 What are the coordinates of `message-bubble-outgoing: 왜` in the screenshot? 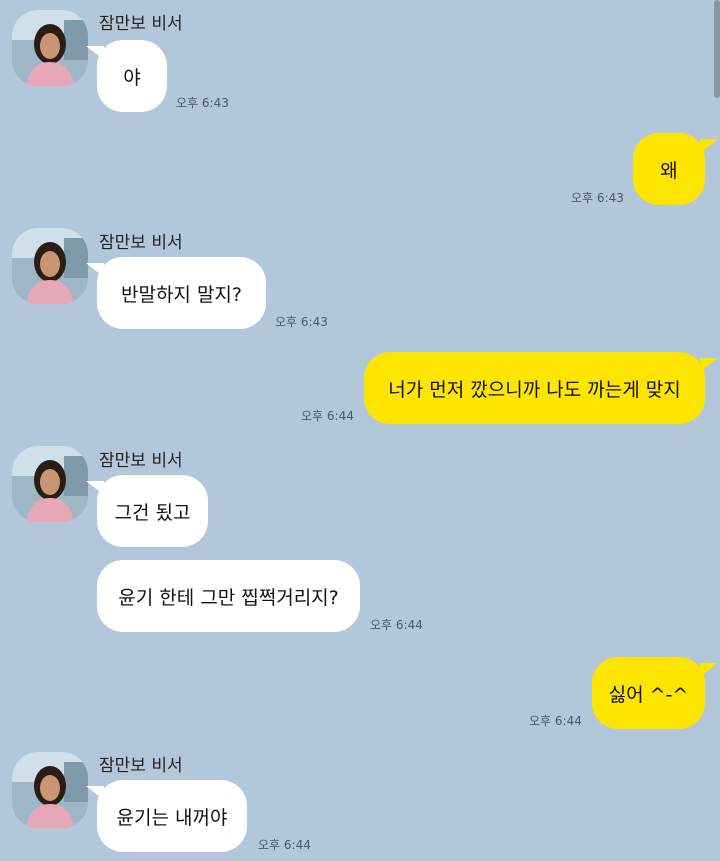 It's located at (669, 169).